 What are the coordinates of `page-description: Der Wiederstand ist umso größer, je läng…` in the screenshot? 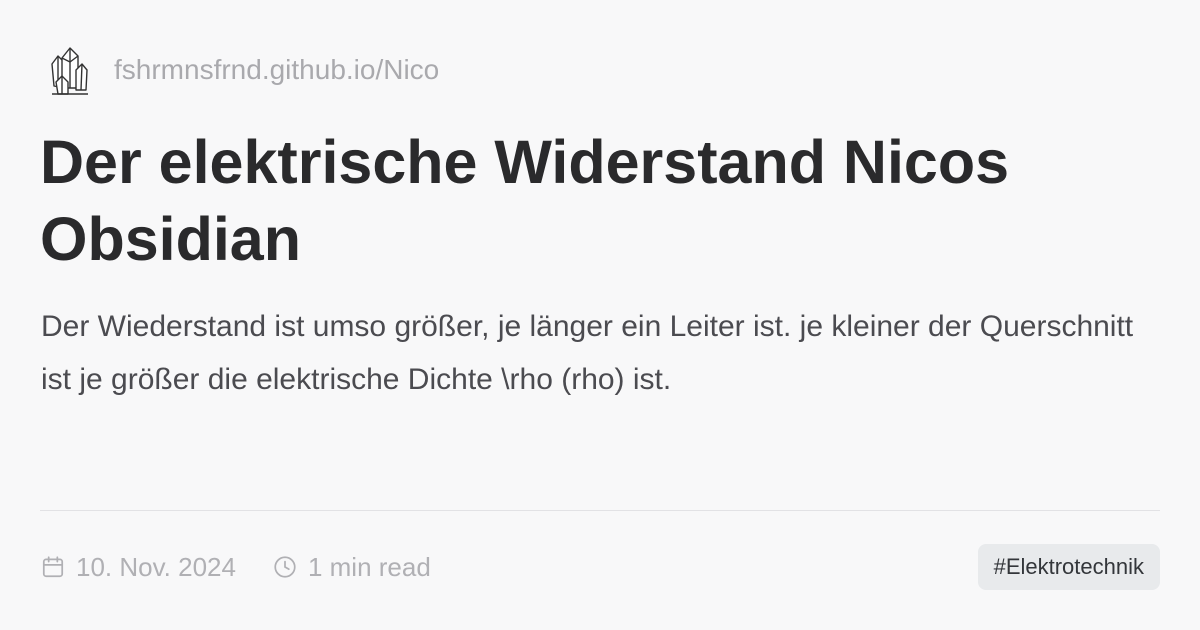 It's located at (587, 353).